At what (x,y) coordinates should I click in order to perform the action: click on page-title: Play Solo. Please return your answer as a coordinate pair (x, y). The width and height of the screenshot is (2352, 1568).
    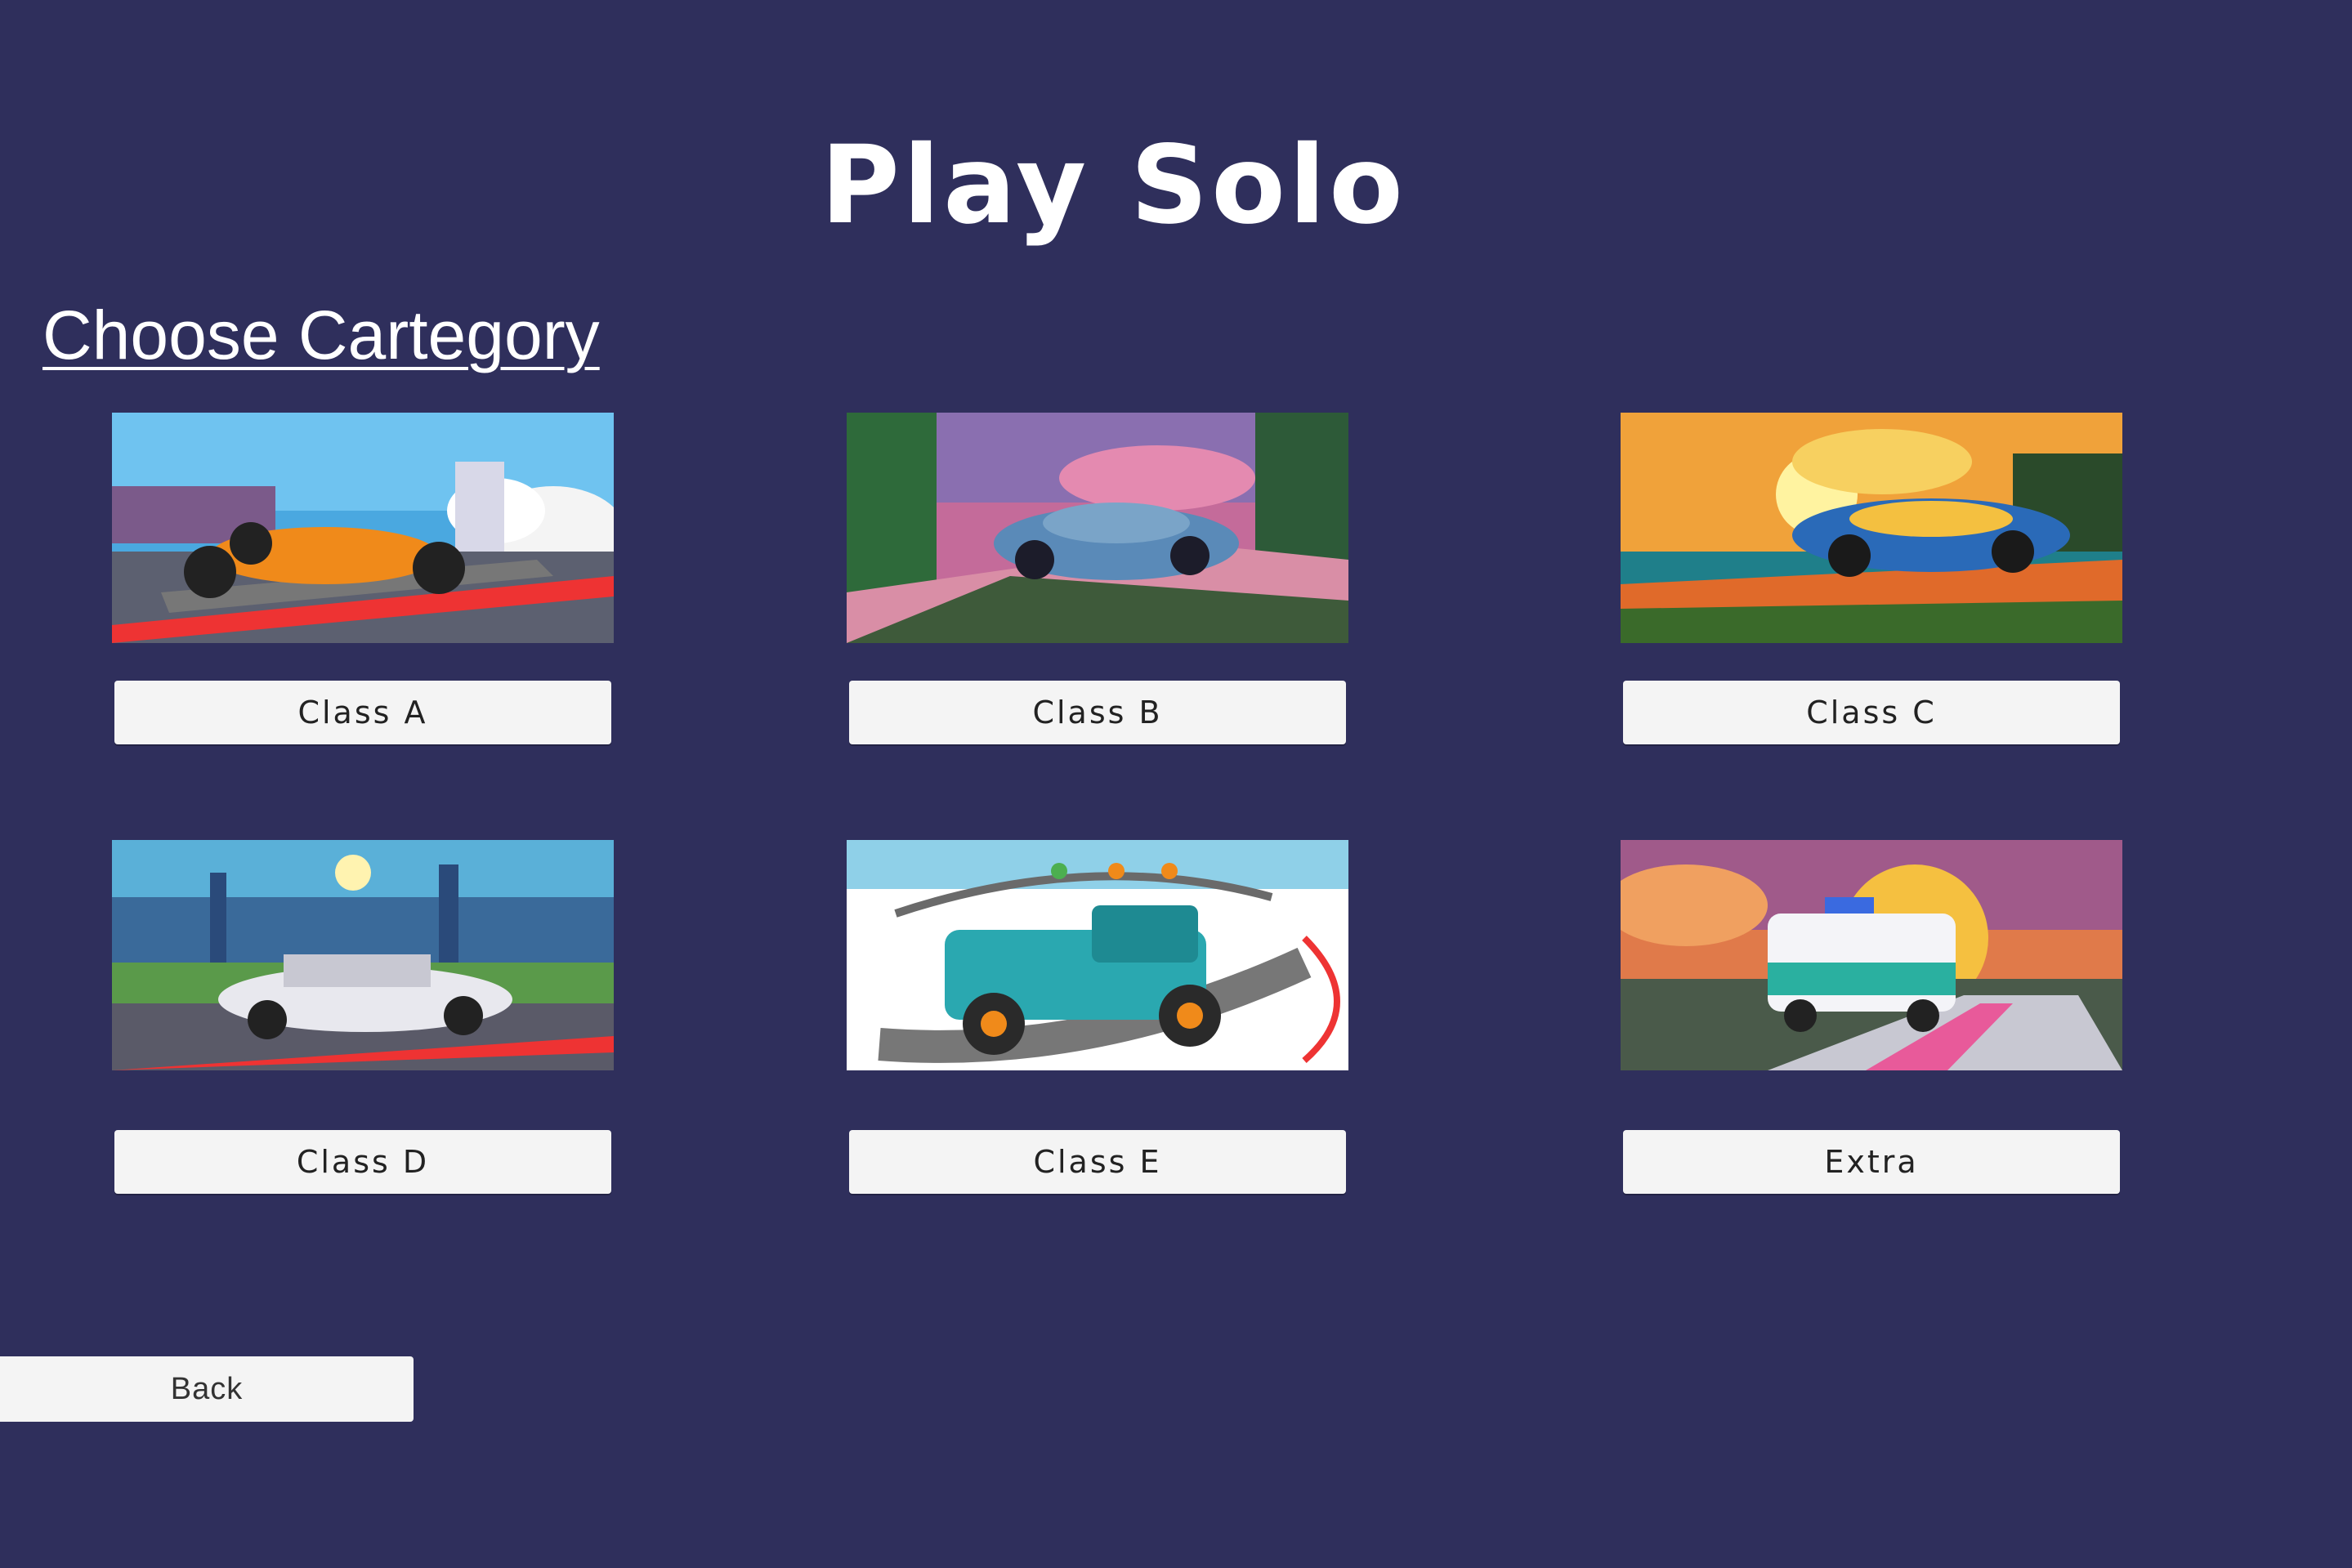
    Looking at the image, I should click on (1114, 185).